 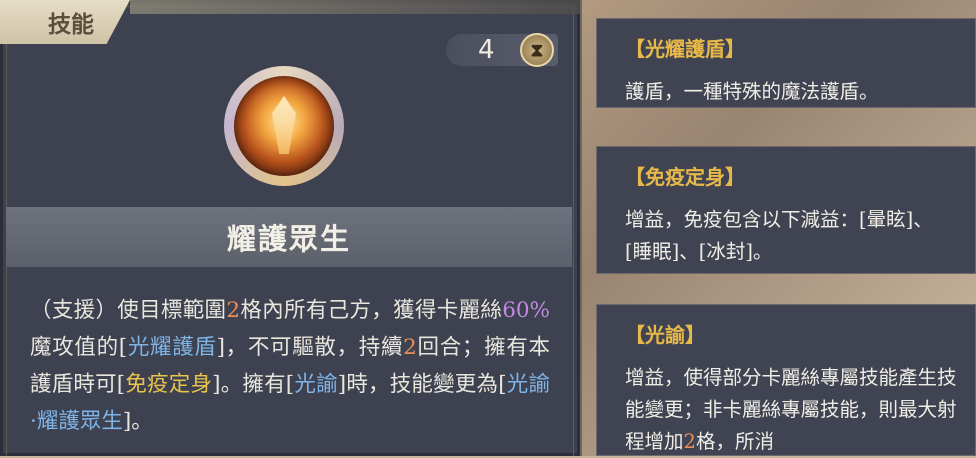 What do you see at coordinates (752, 91) in the screenshot?
I see `card-body: 護盾，一種特殊的魔法護盾。` at bounding box center [752, 91].